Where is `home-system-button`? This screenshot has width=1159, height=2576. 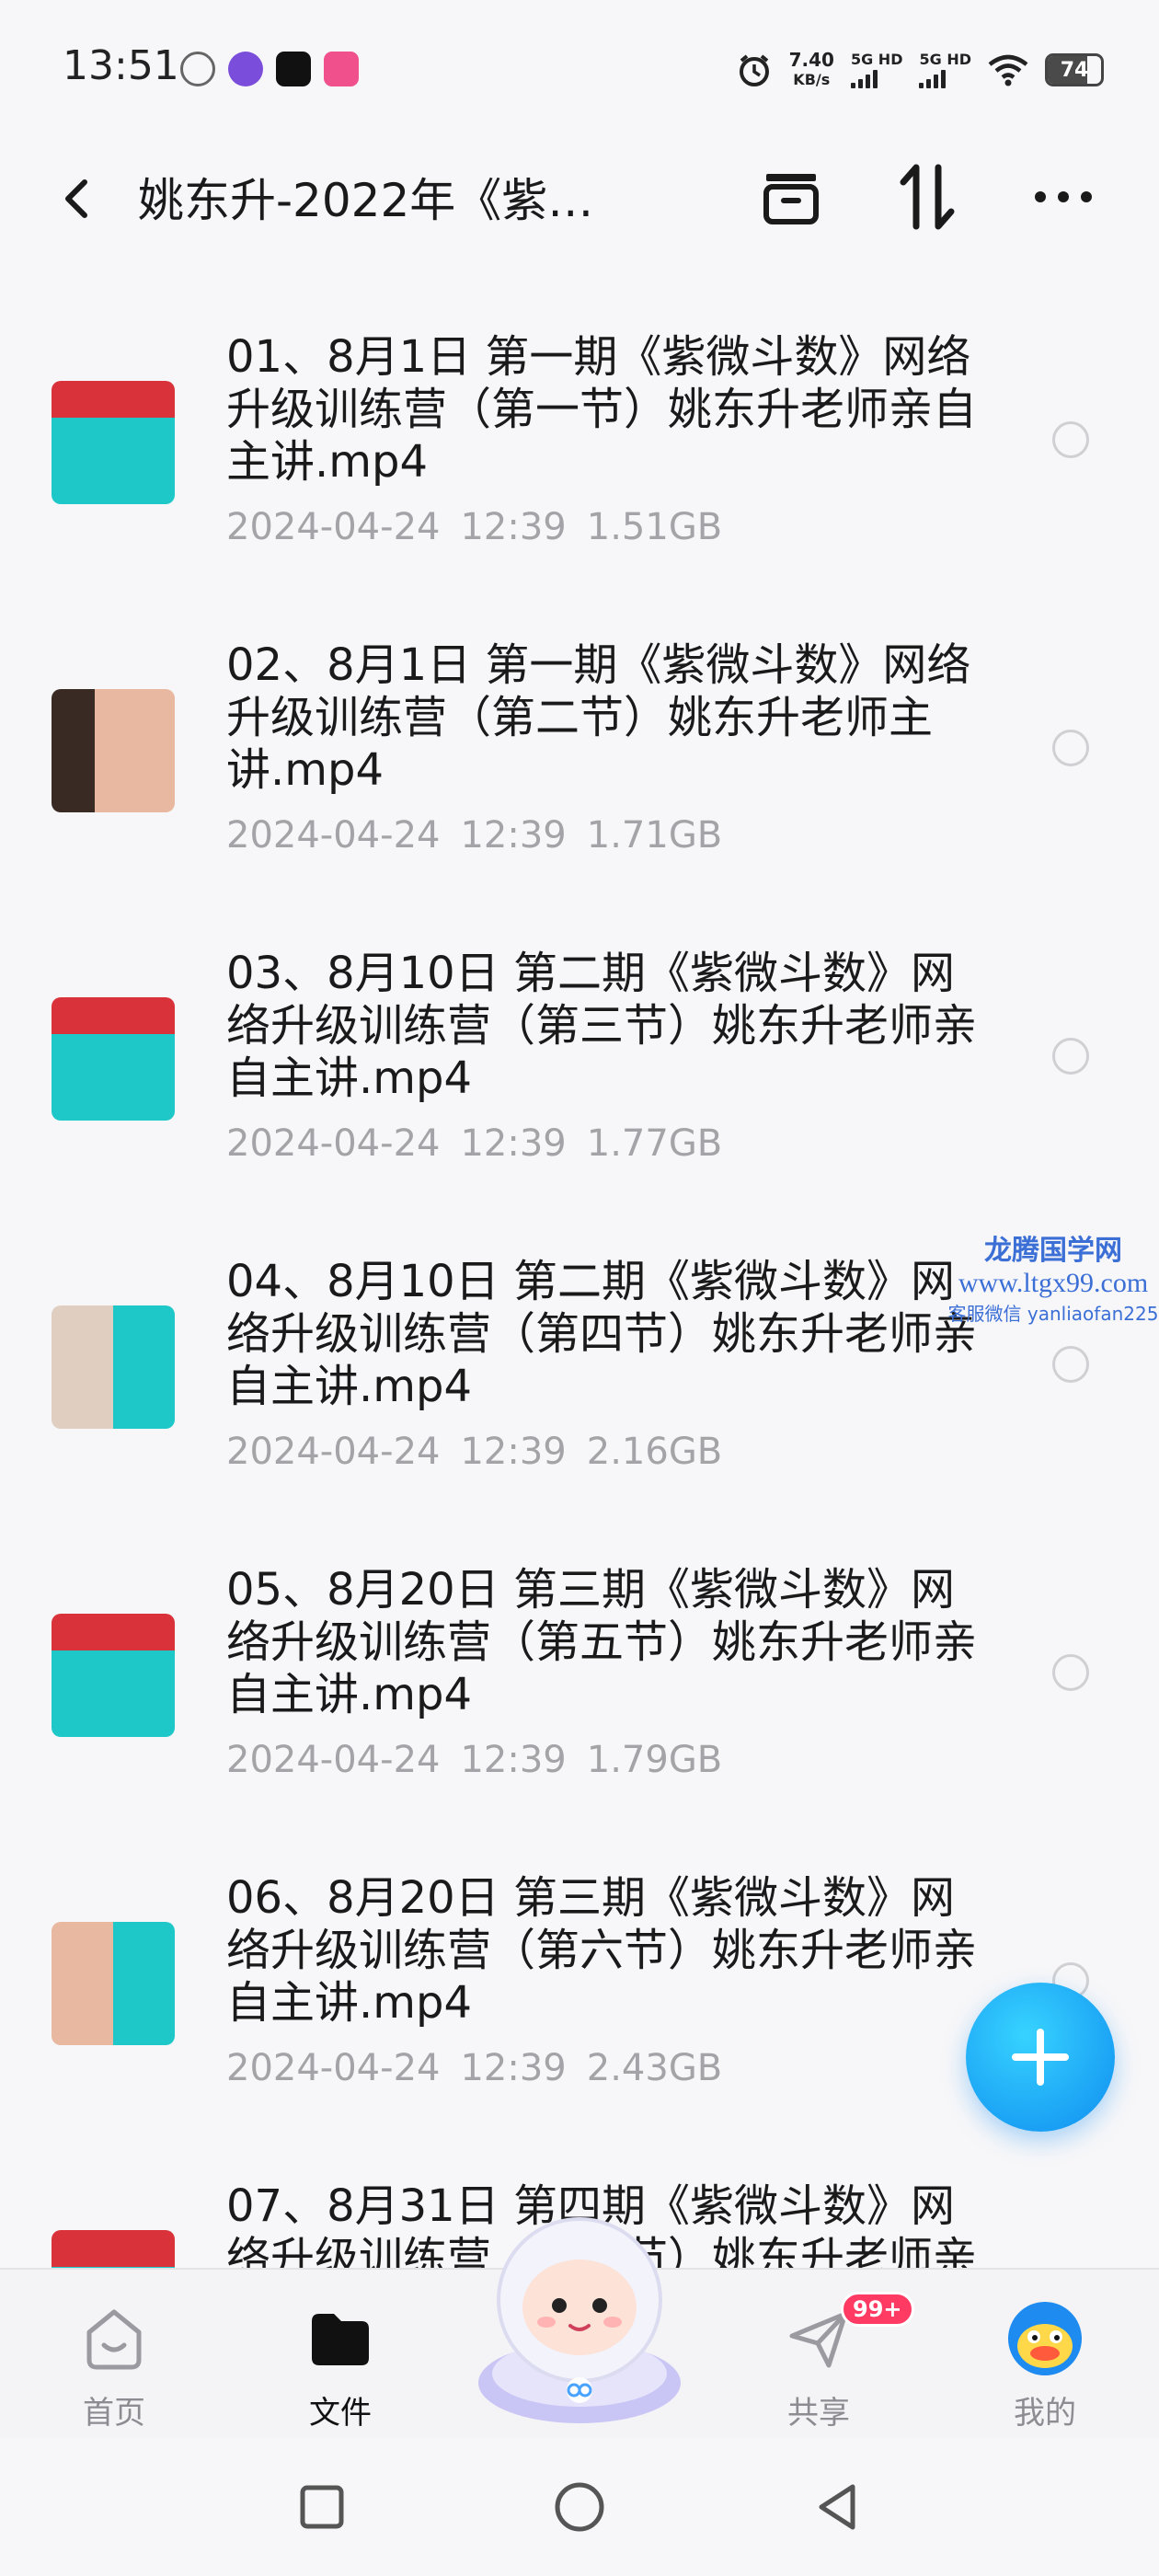
home-system-button is located at coordinates (579, 2507).